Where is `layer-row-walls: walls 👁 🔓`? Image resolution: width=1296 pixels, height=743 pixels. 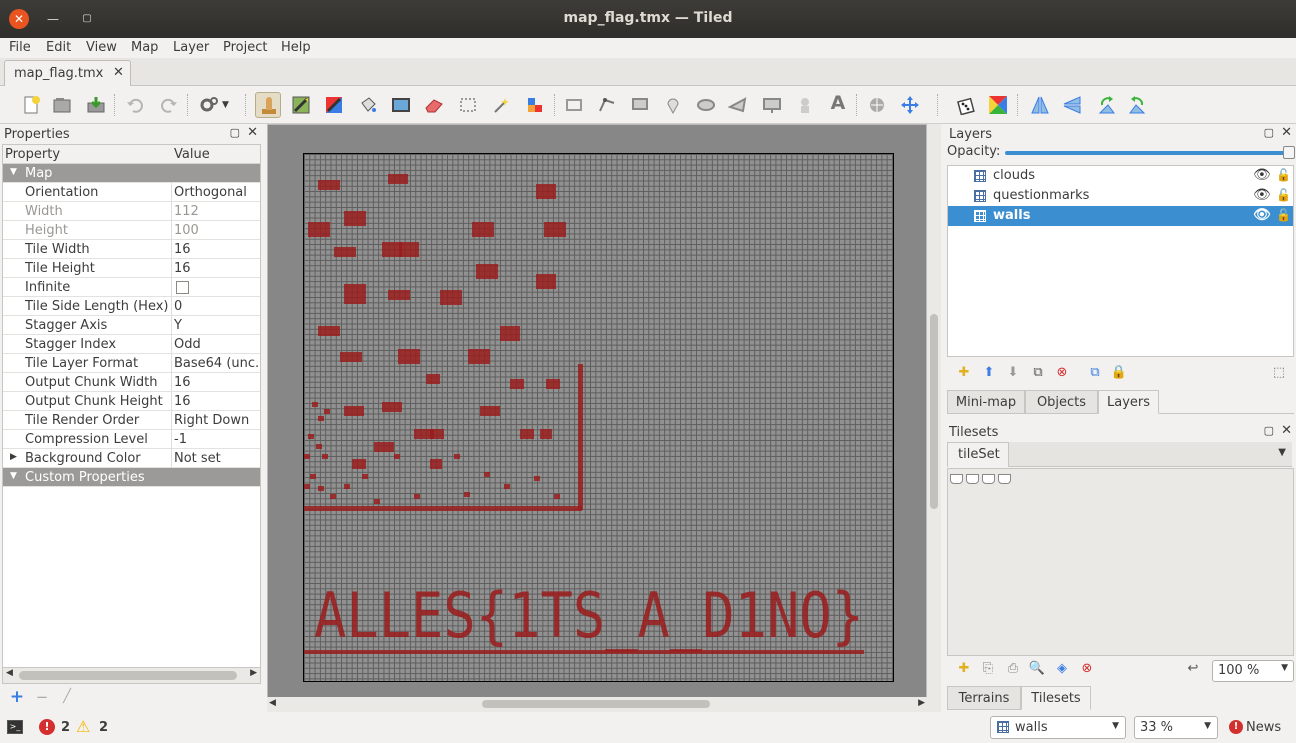
layer-row-walls: walls 👁 🔓 is located at coordinates (1120, 216).